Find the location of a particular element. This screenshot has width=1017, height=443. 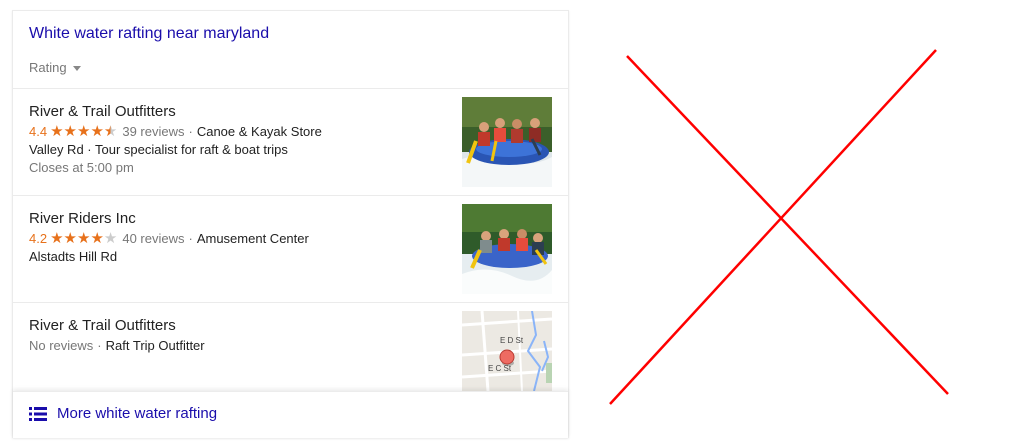

review-count: No reviews is located at coordinates (61, 345).